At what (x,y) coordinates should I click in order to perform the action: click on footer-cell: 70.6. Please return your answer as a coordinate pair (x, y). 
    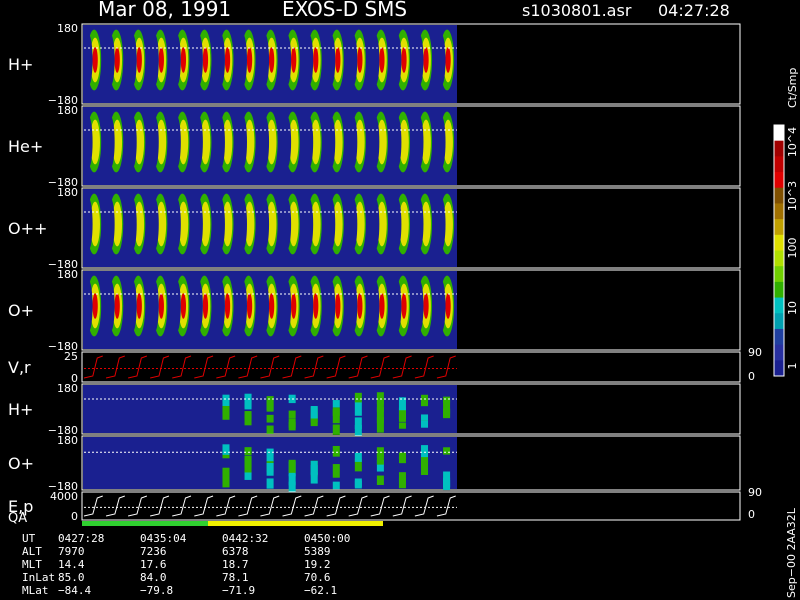
    Looking at the image, I should click on (317, 577).